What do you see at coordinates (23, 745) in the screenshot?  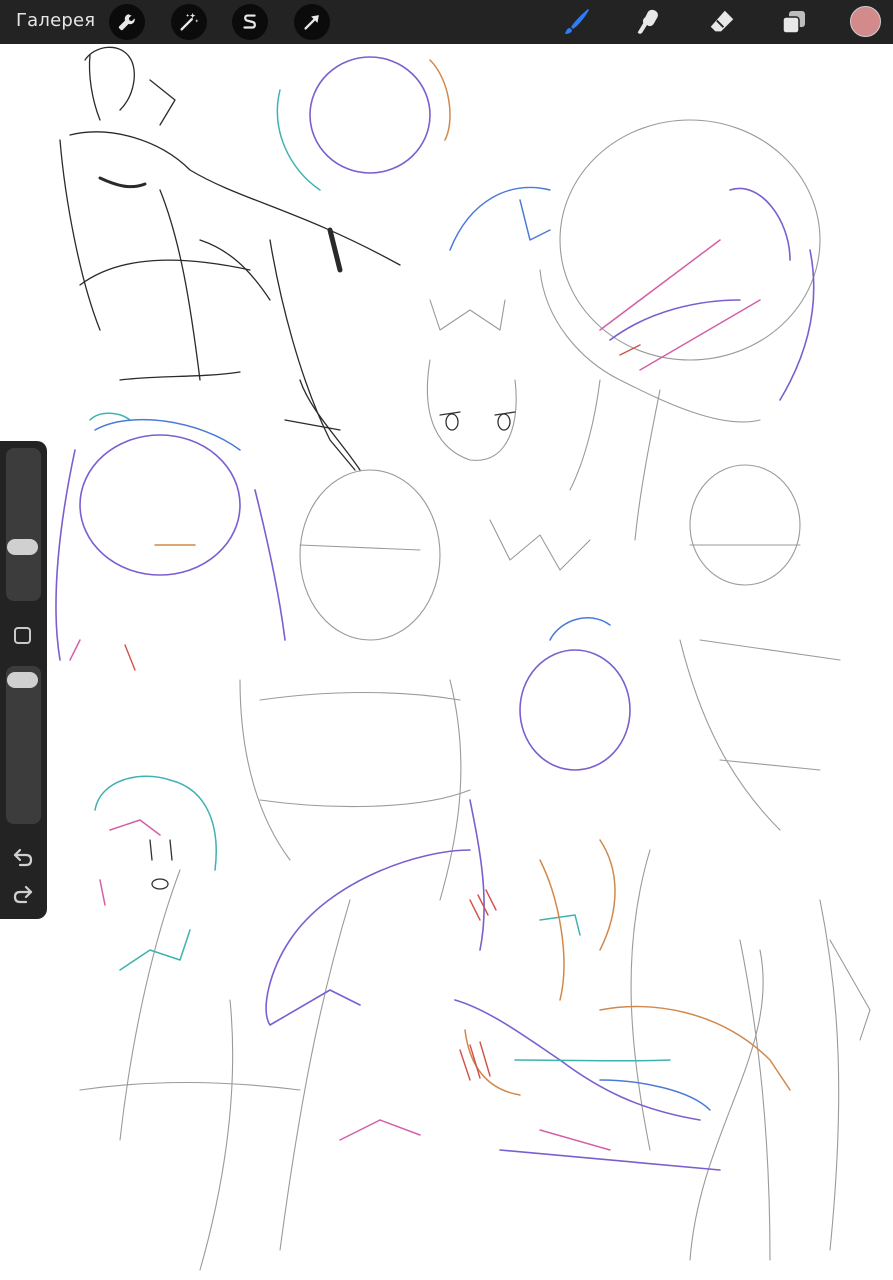 I see `opacity-slider` at bounding box center [23, 745].